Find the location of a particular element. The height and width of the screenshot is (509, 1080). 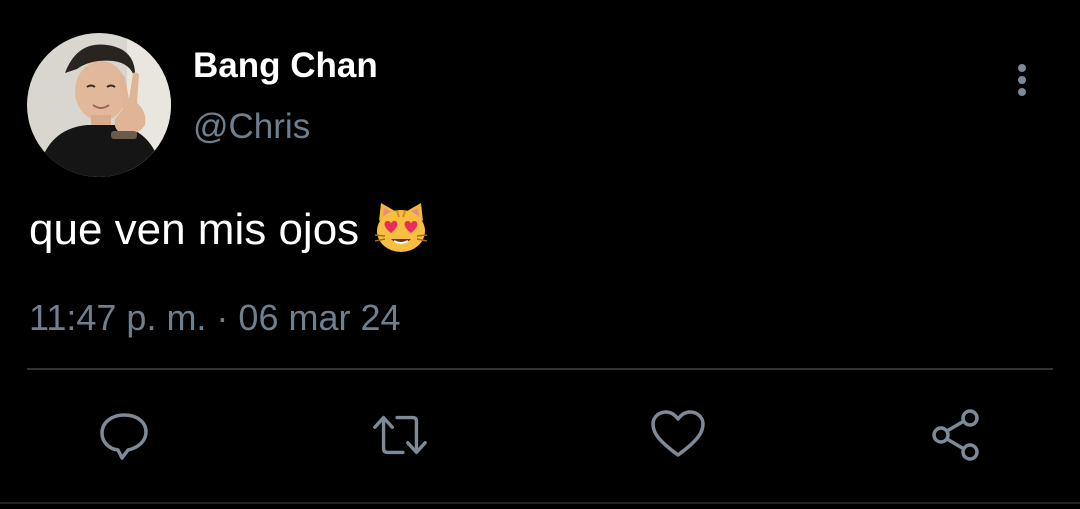

share-icon is located at coordinates (955, 435).